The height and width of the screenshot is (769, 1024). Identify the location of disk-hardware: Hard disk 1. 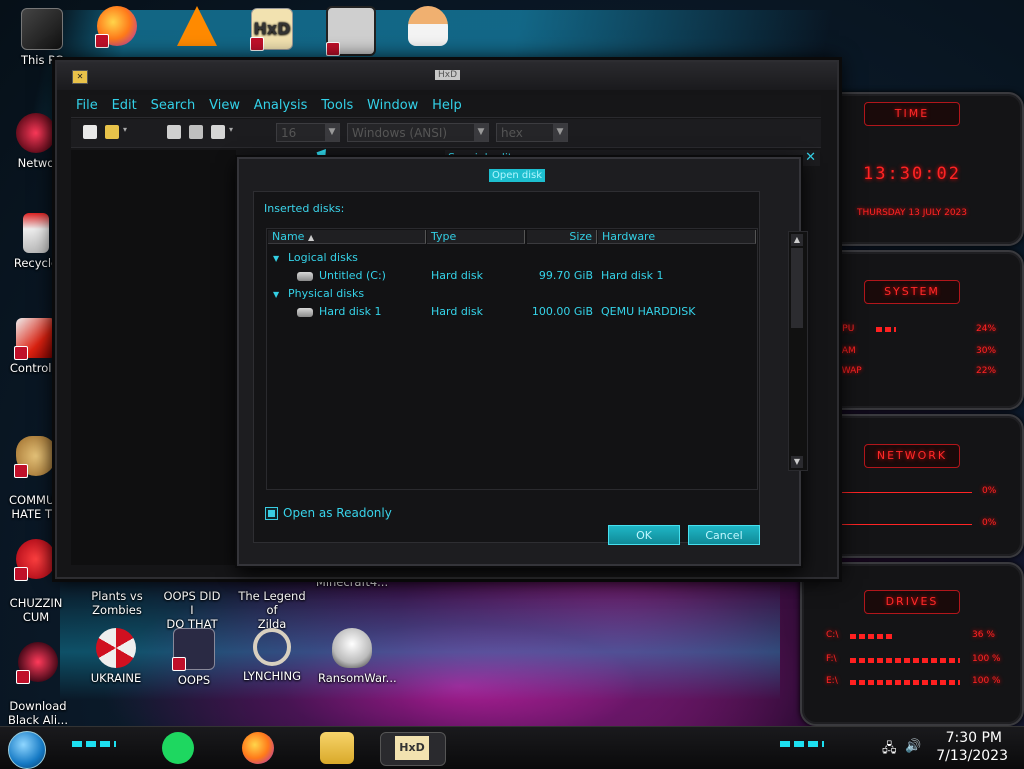
(632, 275).